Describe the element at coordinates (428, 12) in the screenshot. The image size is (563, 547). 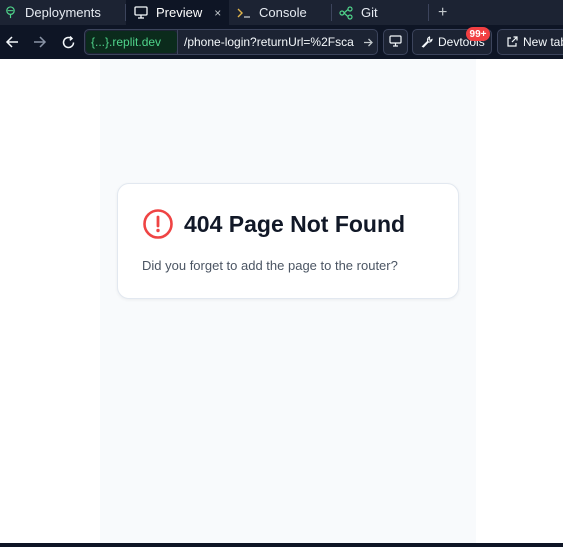
I see `tab-divider` at that location.